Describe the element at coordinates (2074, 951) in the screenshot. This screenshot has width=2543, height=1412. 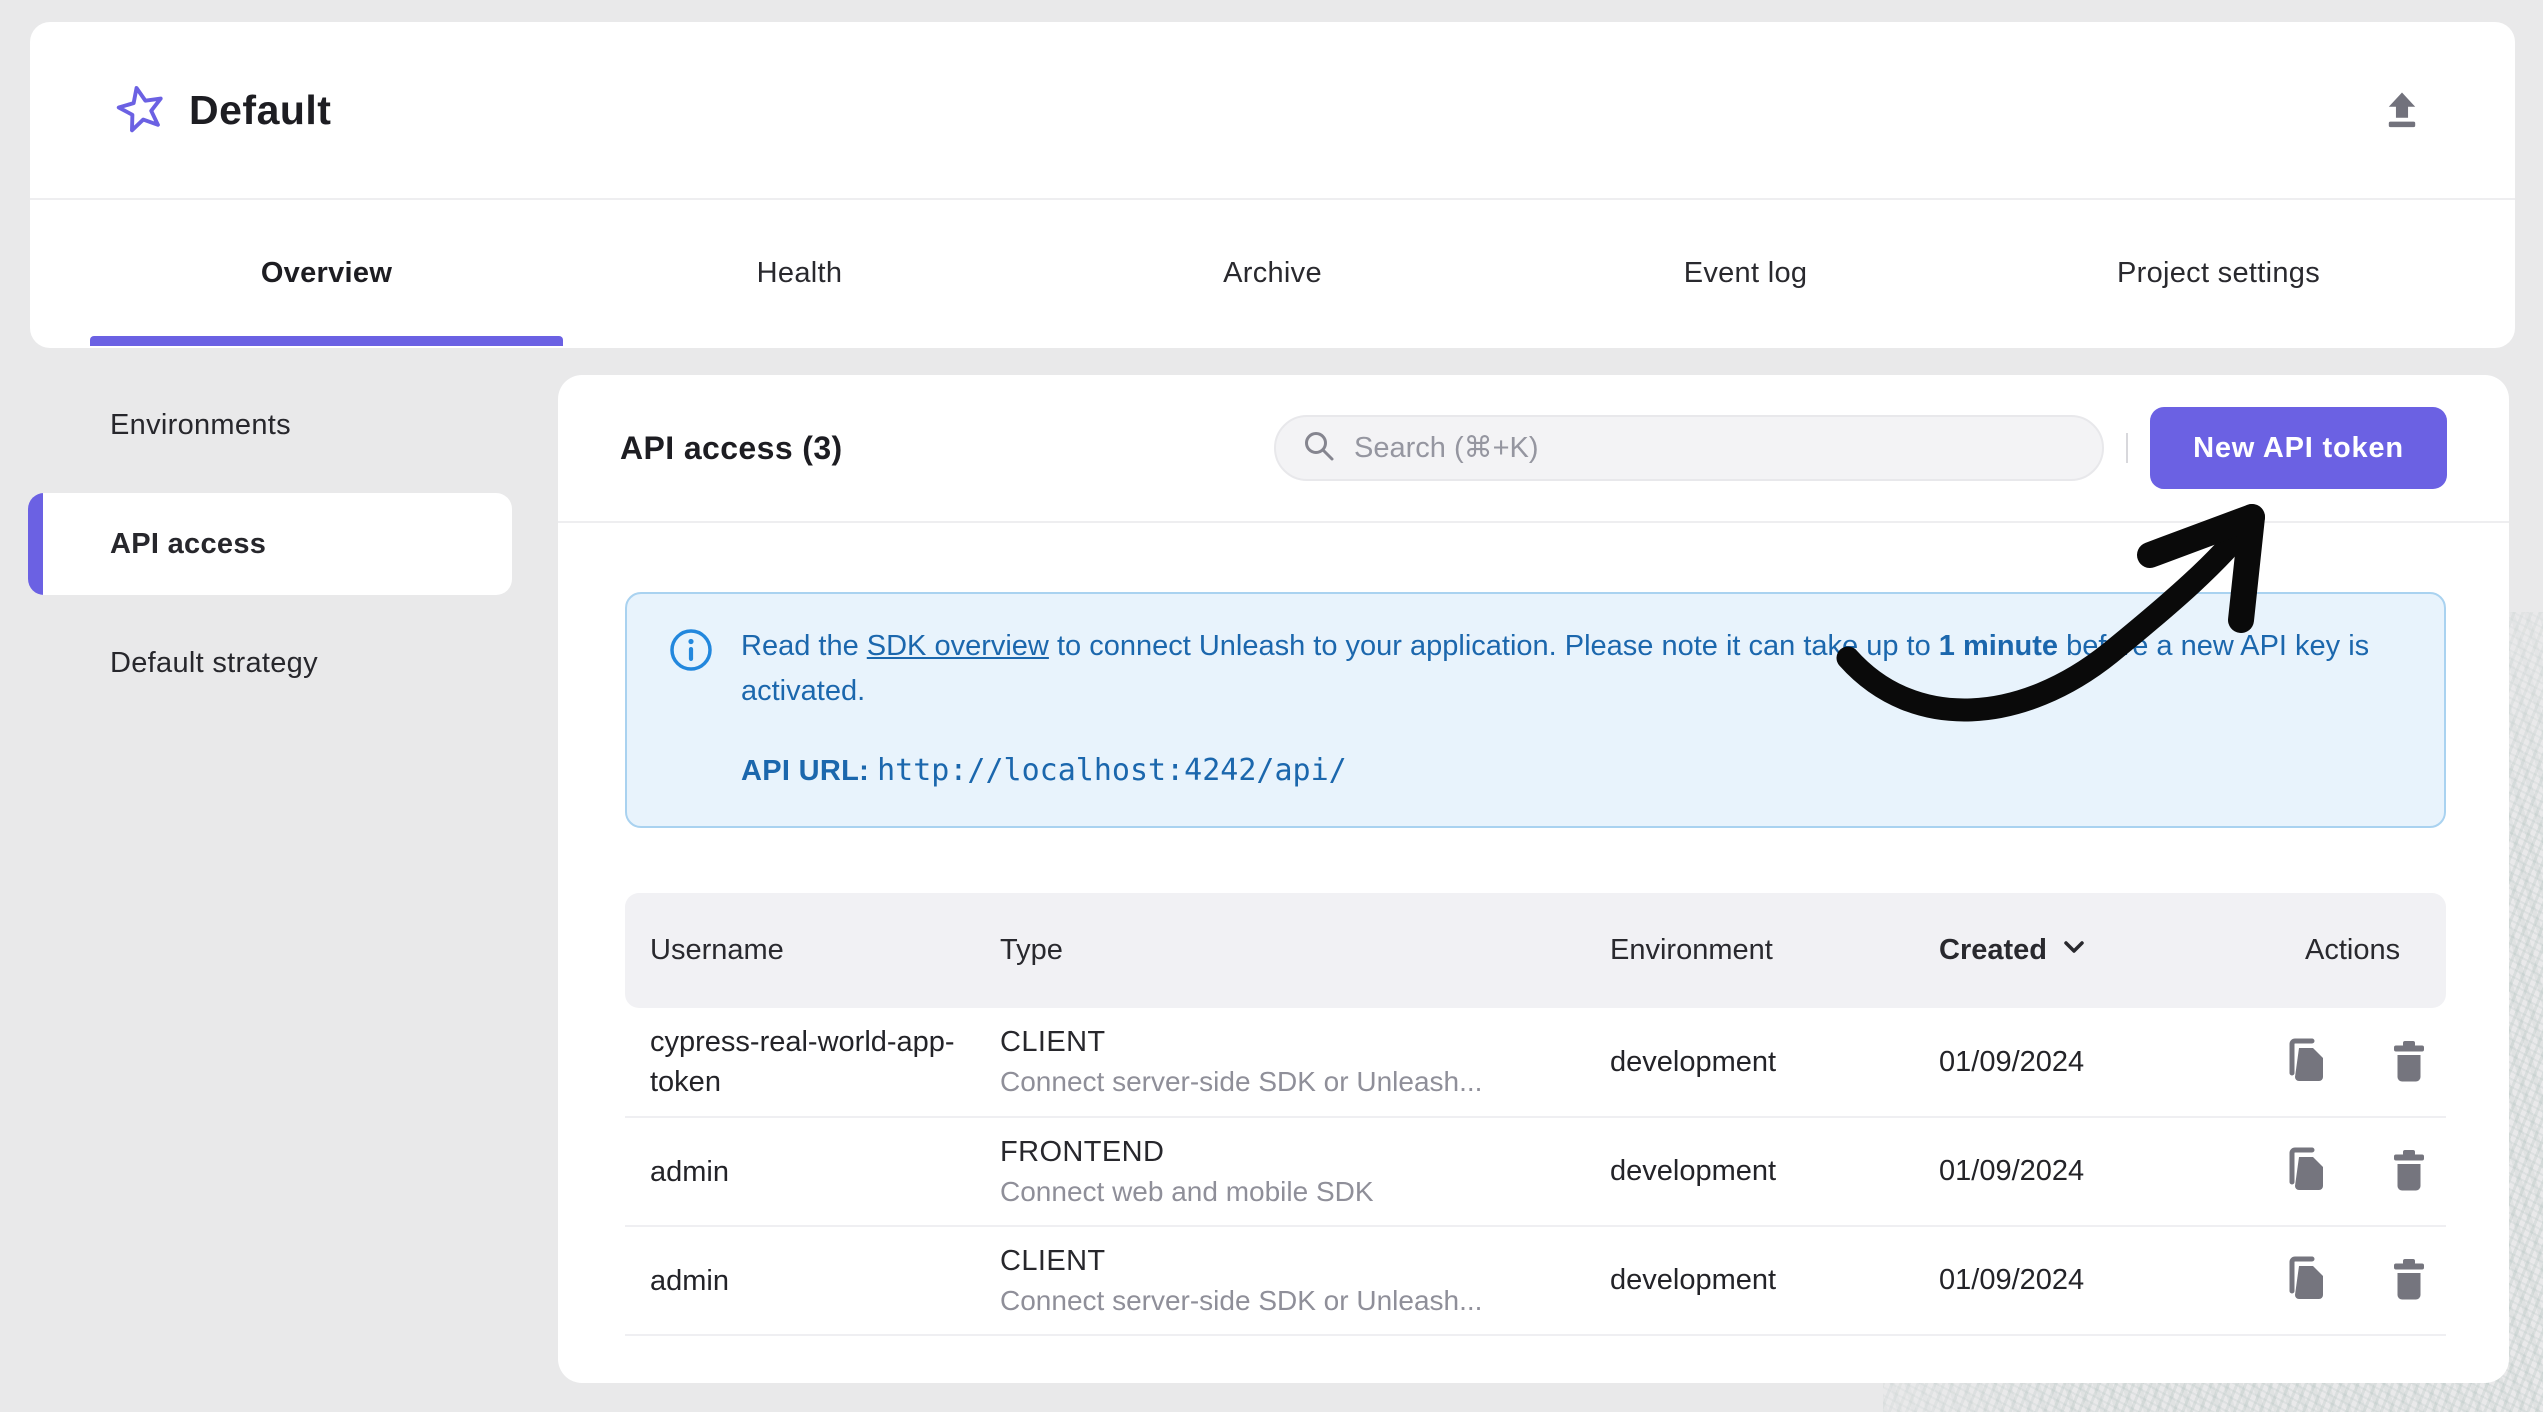
I see `chevron-down-icon` at that location.